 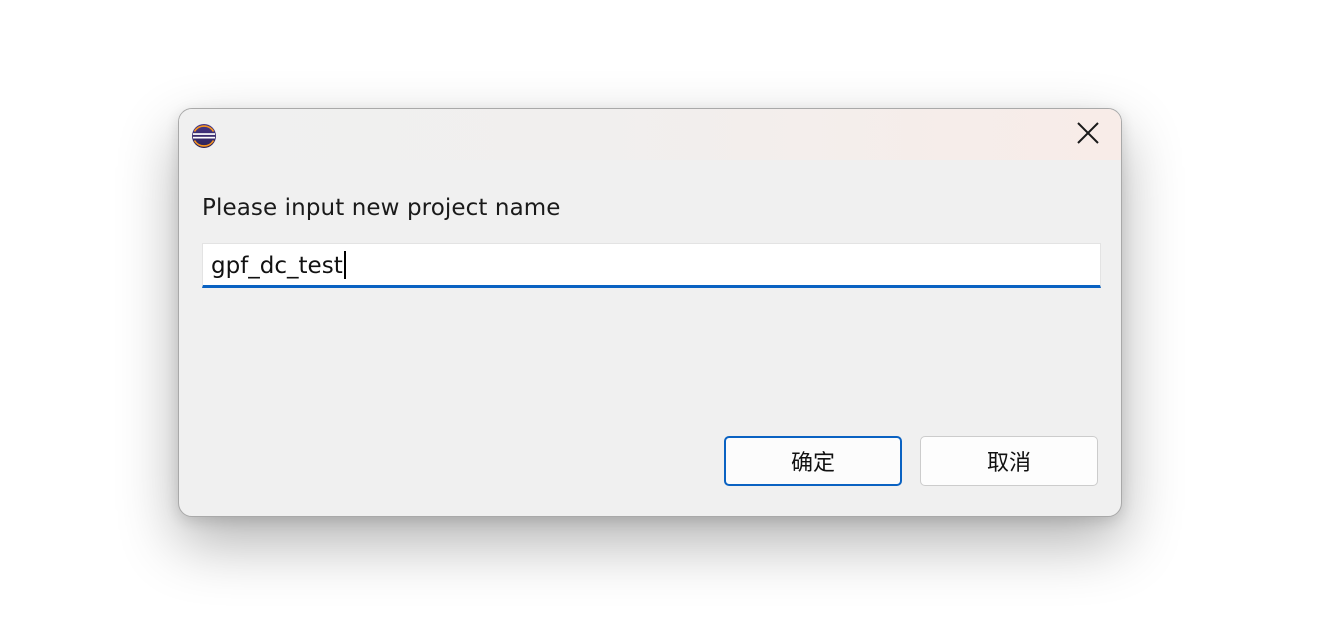 What do you see at coordinates (204, 136) in the screenshot?
I see `eclipse-icon` at bounding box center [204, 136].